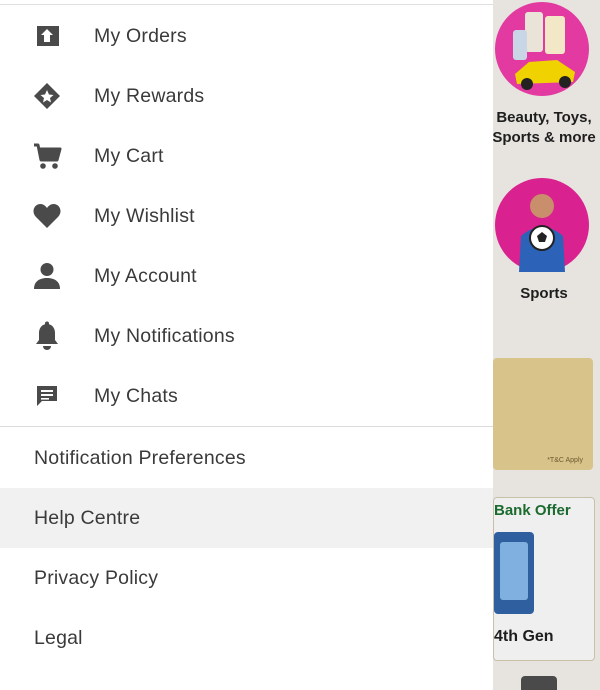  I want to click on link-notification-preferences: Notification Preferences, so click(246, 458).